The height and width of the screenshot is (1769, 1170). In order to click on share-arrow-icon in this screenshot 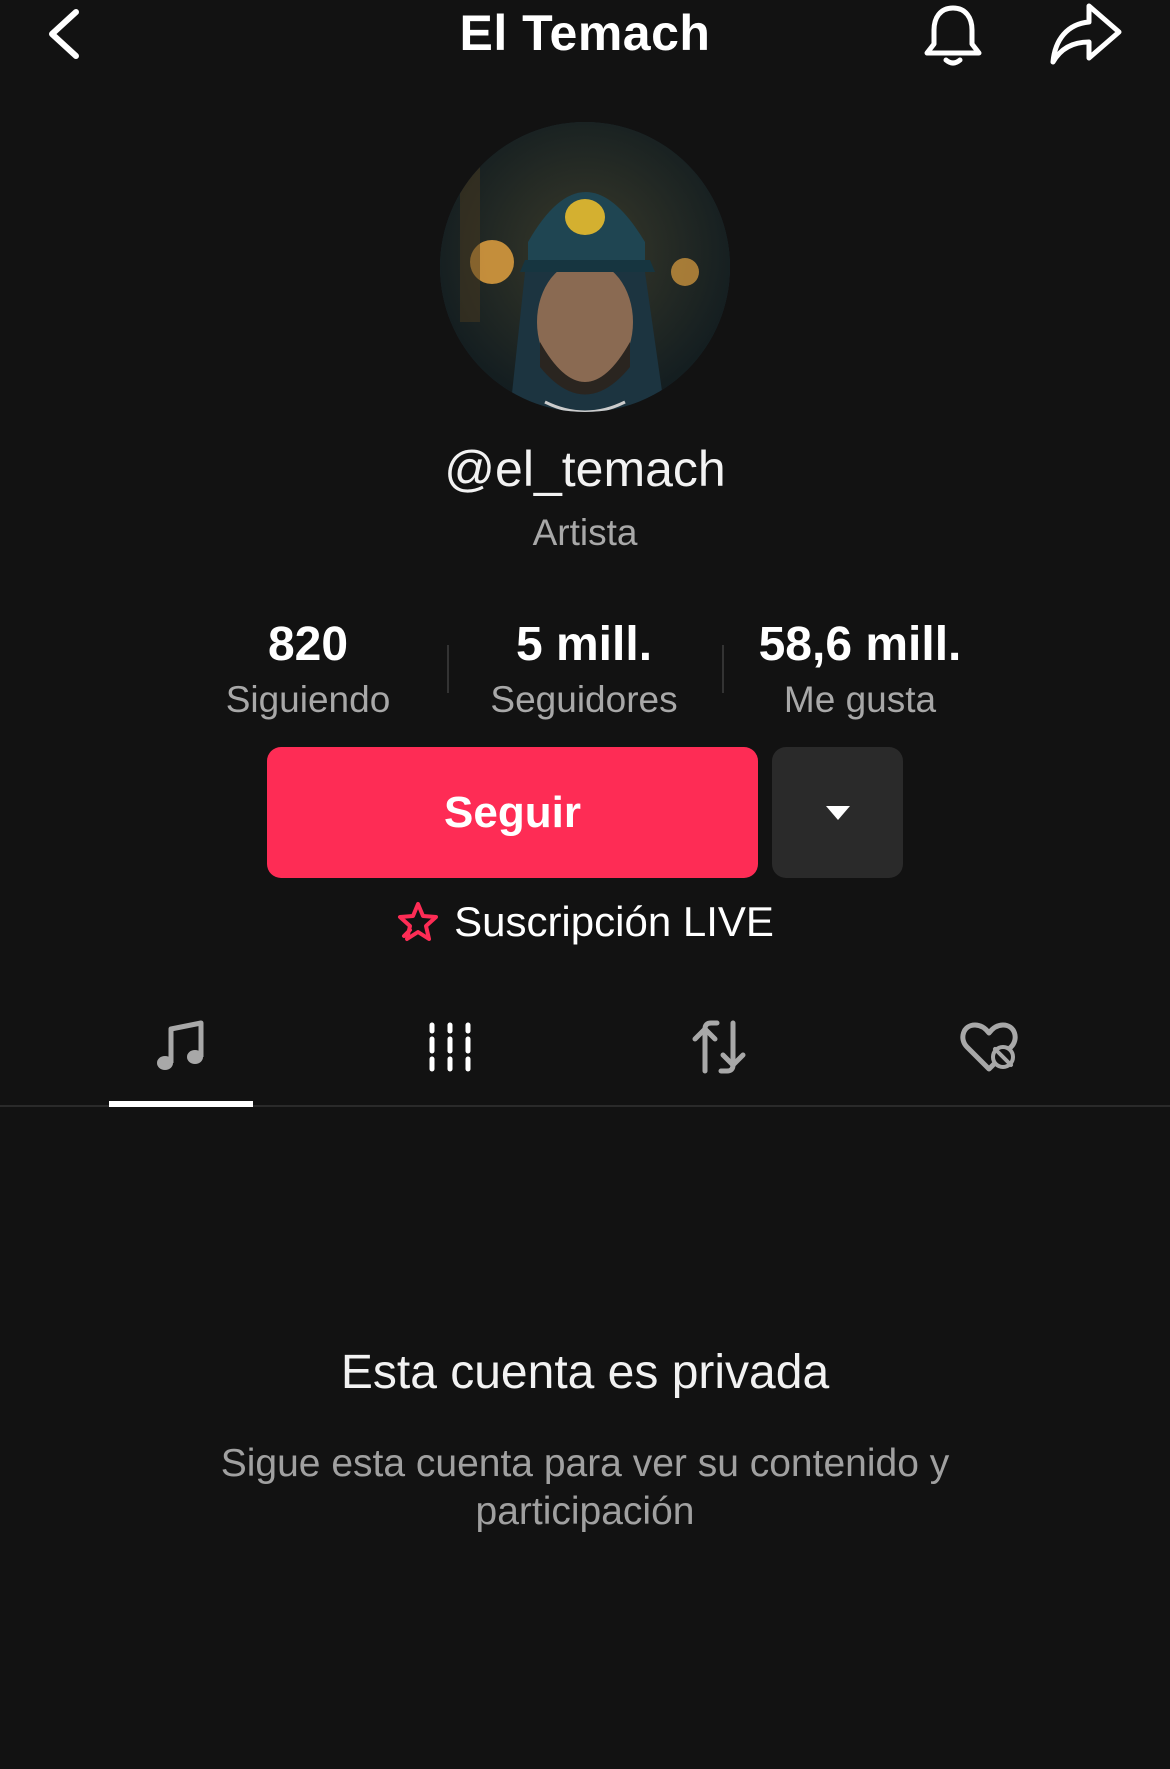, I will do `click(1086, 34)`.